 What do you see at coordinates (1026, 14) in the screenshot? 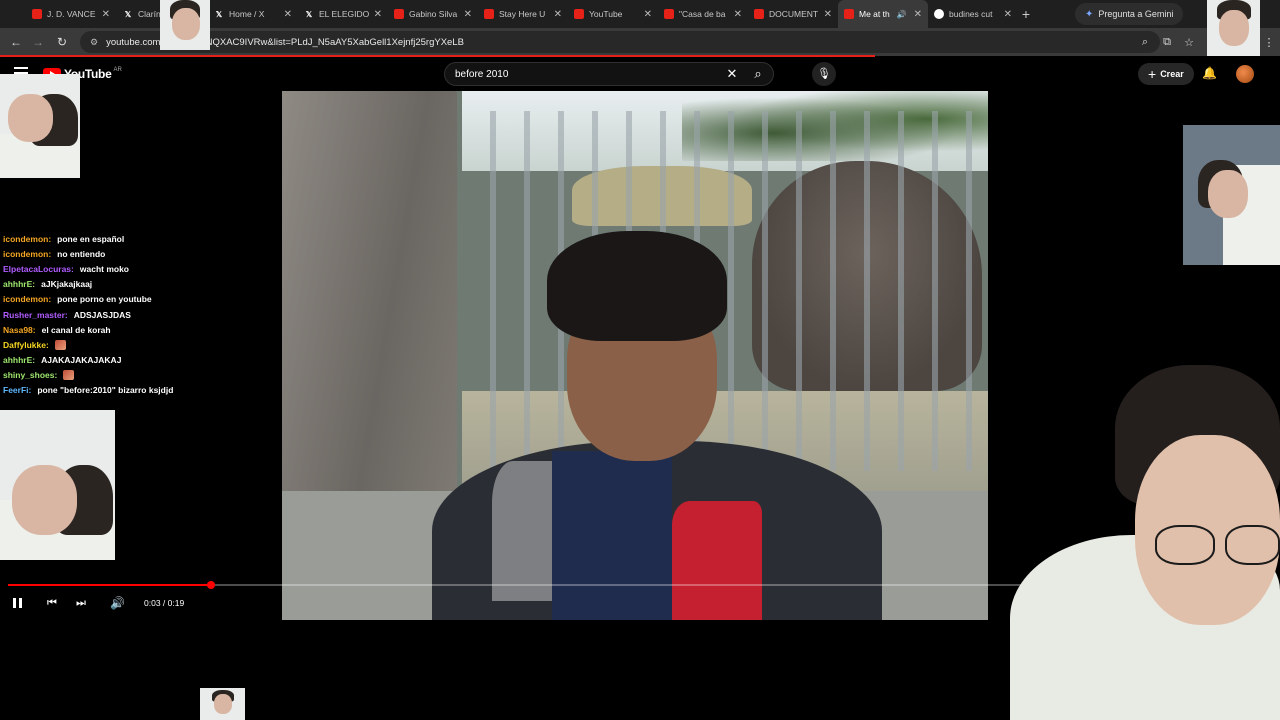
I see `new-tab-icon: +` at bounding box center [1026, 14].